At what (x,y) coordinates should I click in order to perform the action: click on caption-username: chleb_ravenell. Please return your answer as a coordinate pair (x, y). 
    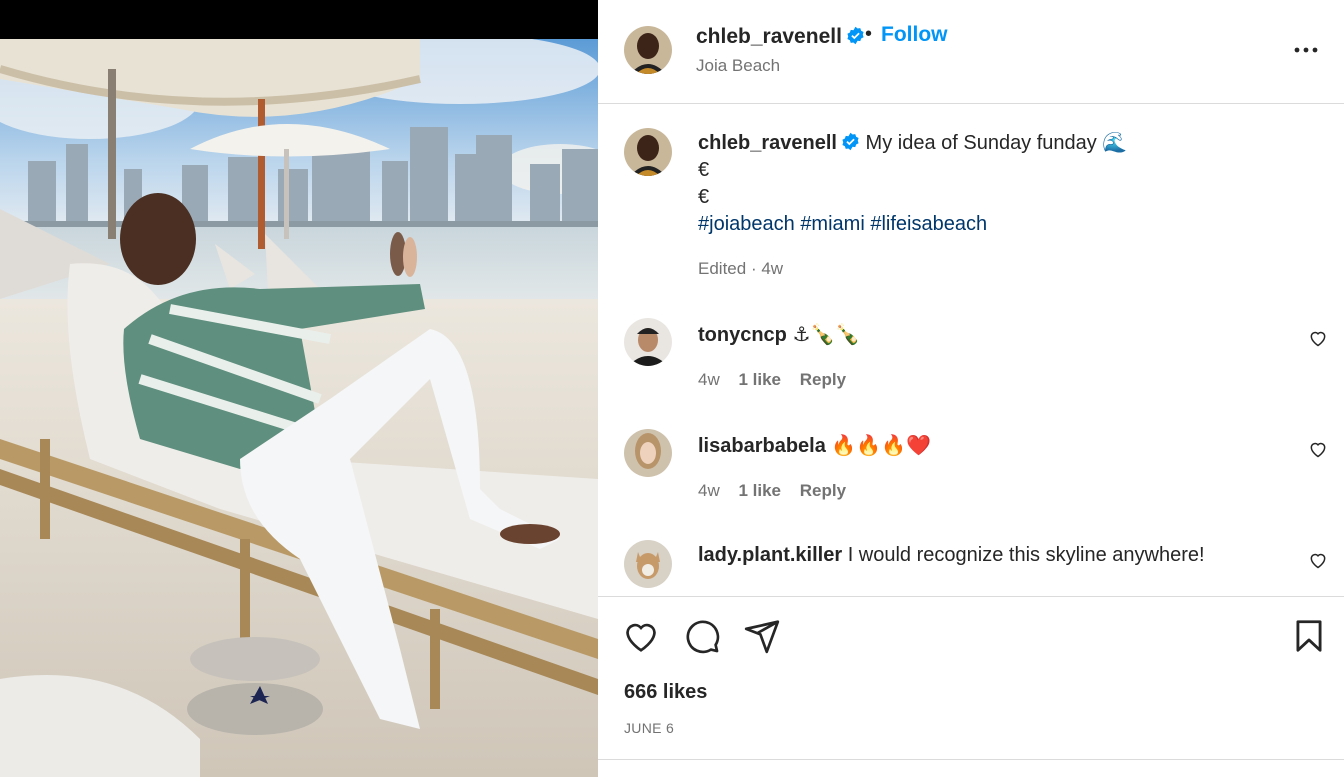
    Looking at the image, I should click on (767, 143).